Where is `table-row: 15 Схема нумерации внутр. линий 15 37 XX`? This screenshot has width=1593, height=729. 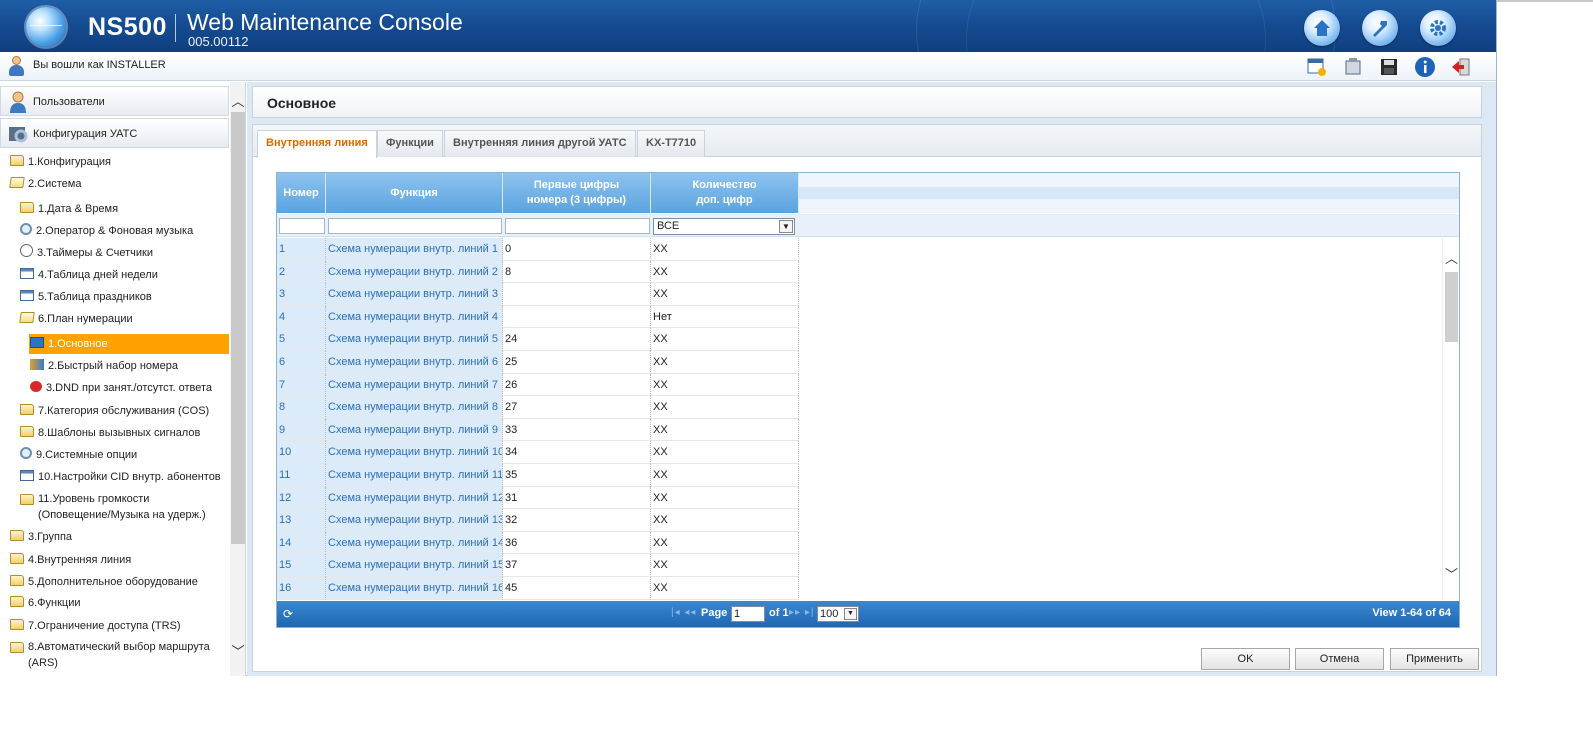
table-row: 15 Схема нумерации внутр. линий 15 37 XX is located at coordinates (538, 565).